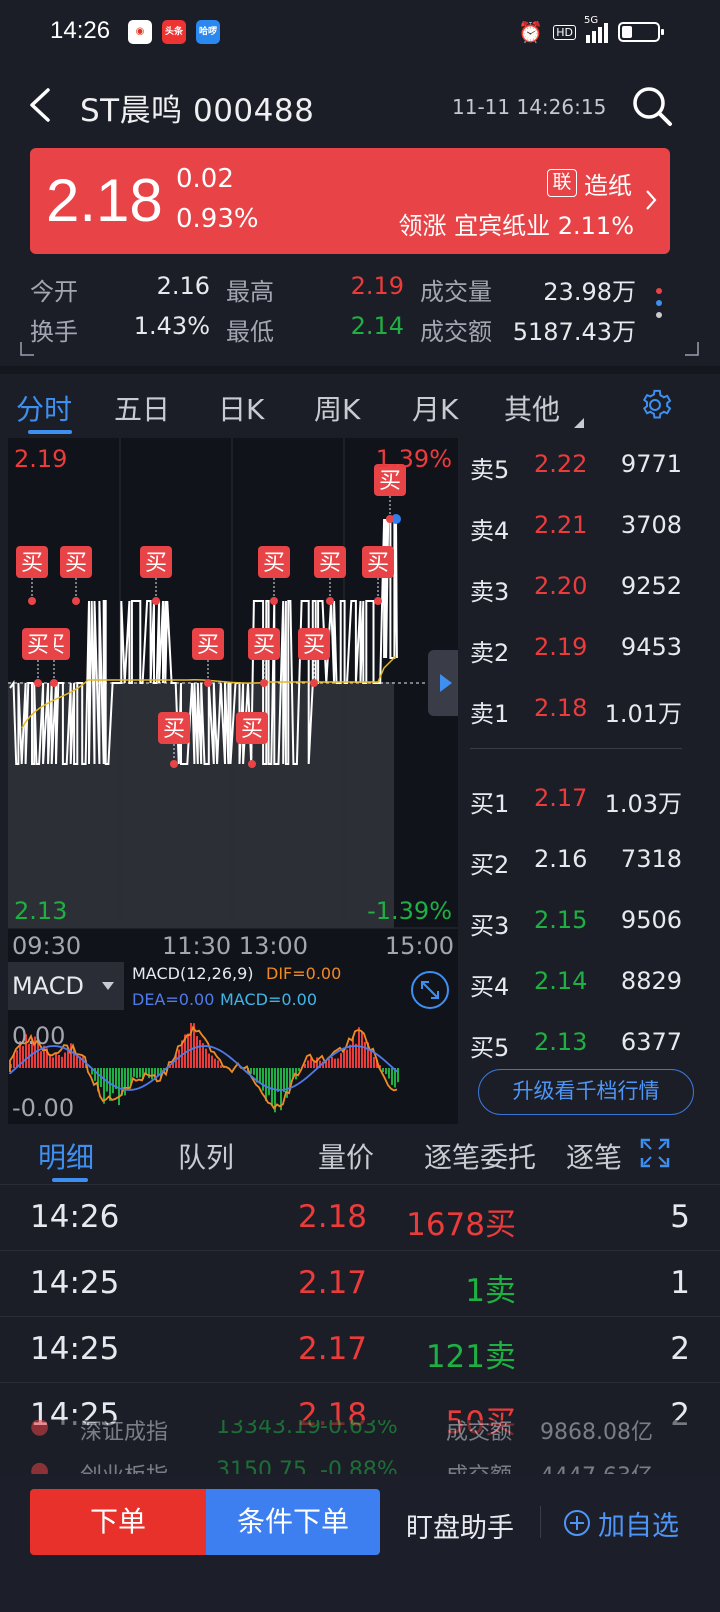 The image size is (720, 1612). What do you see at coordinates (490, 987) in the screenshot?
I see `order-level-label: 买4` at bounding box center [490, 987].